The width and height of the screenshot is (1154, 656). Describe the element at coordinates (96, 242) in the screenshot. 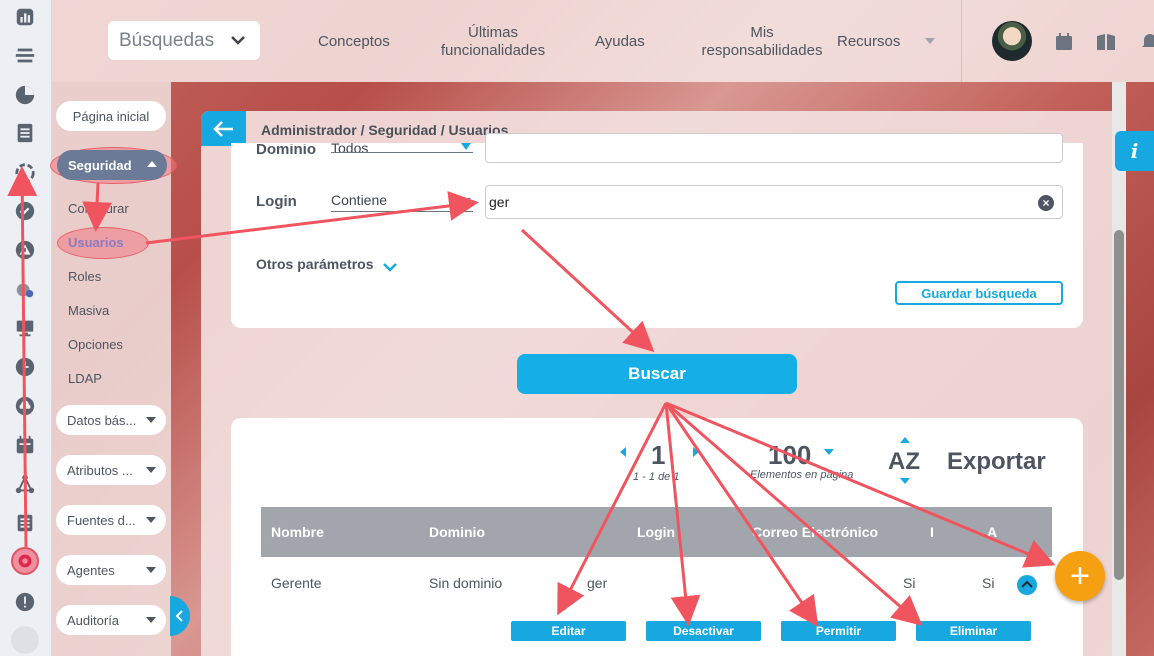

I see `menu-usuarios: Usuarios` at that location.